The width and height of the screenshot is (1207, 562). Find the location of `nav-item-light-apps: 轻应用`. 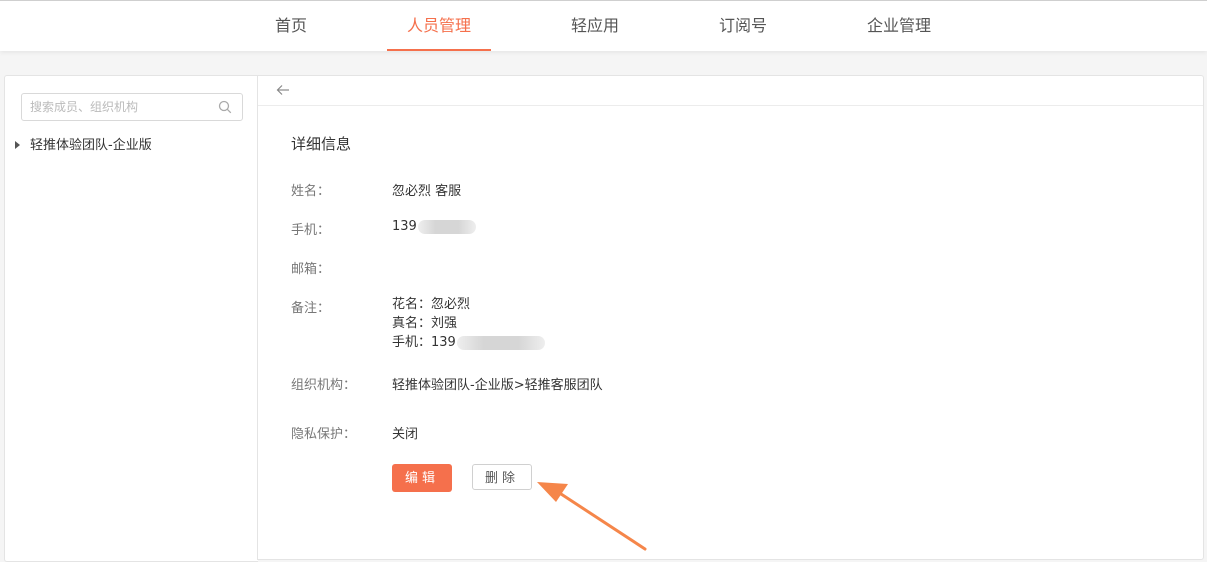

nav-item-light-apps: 轻应用 is located at coordinates (595, 26).